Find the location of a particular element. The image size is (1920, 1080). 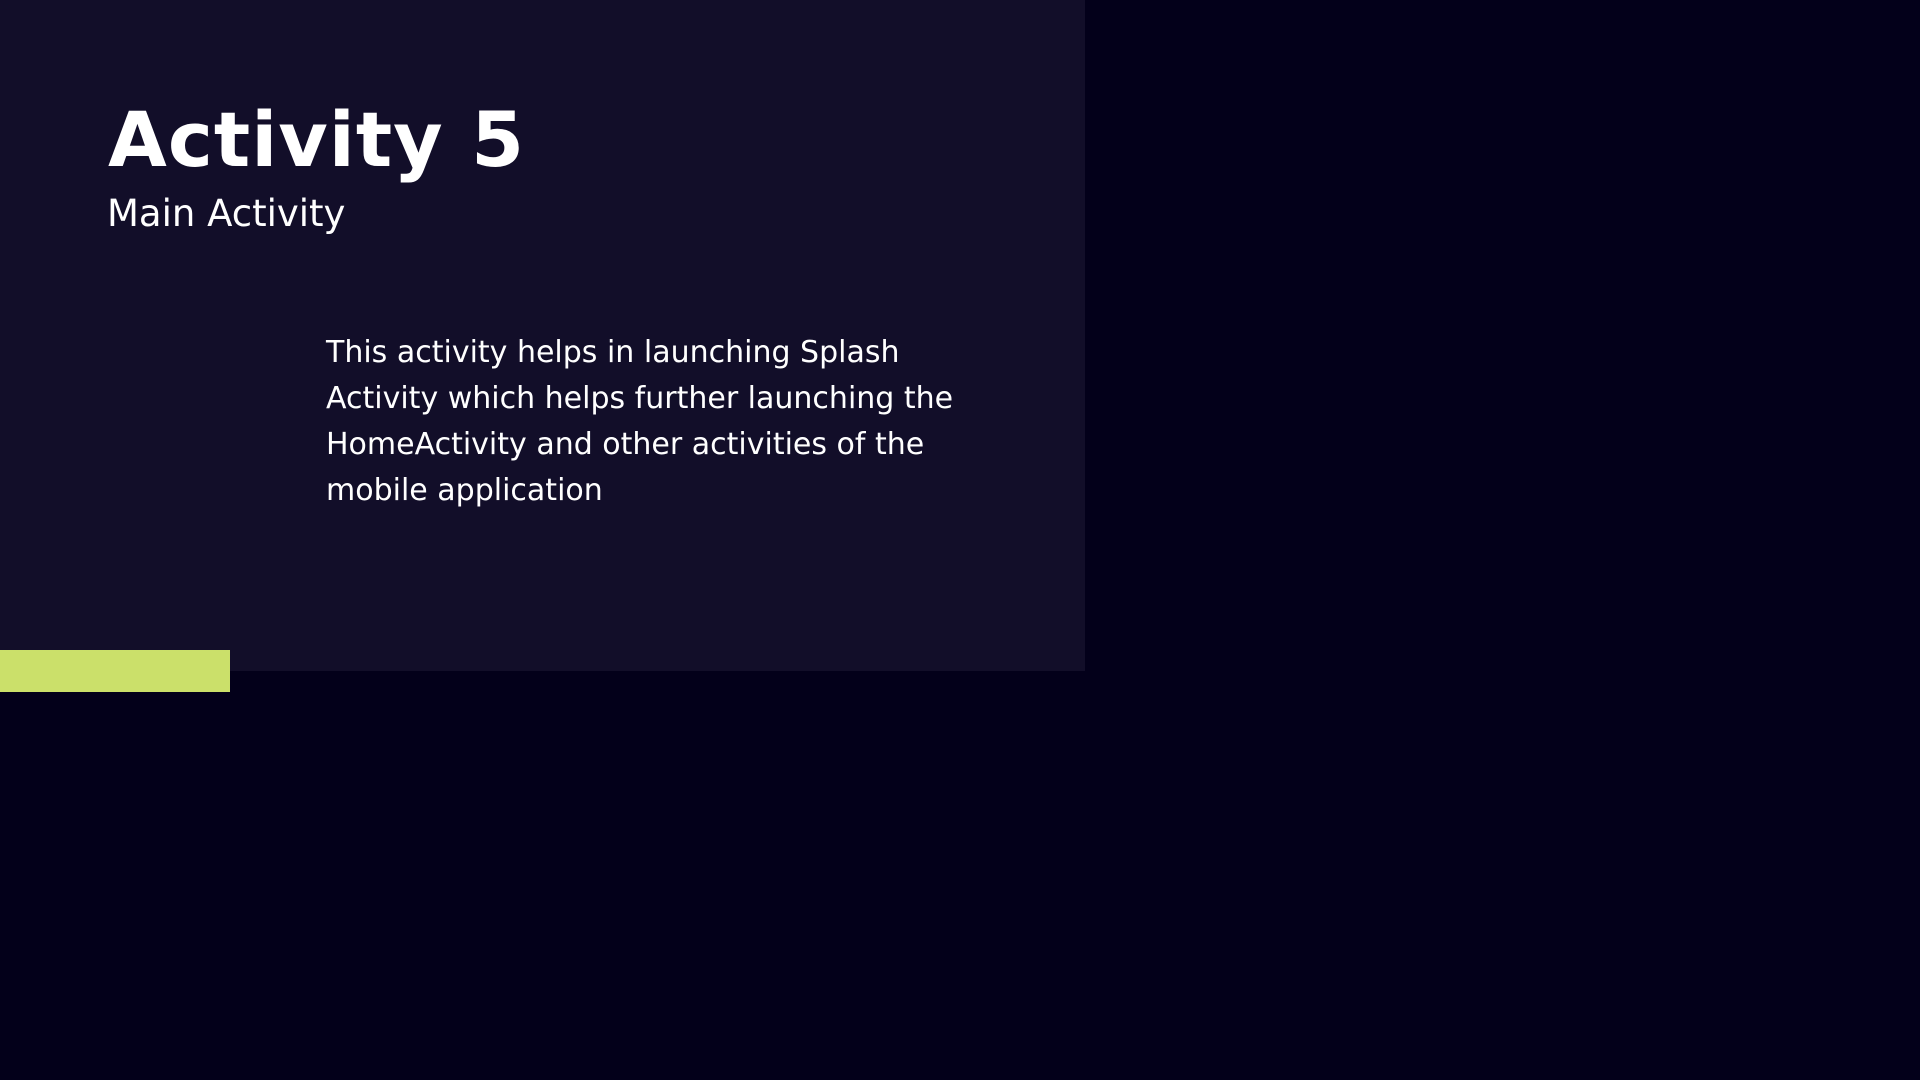

slide-subtitle: Main Activity is located at coordinates (226, 213).